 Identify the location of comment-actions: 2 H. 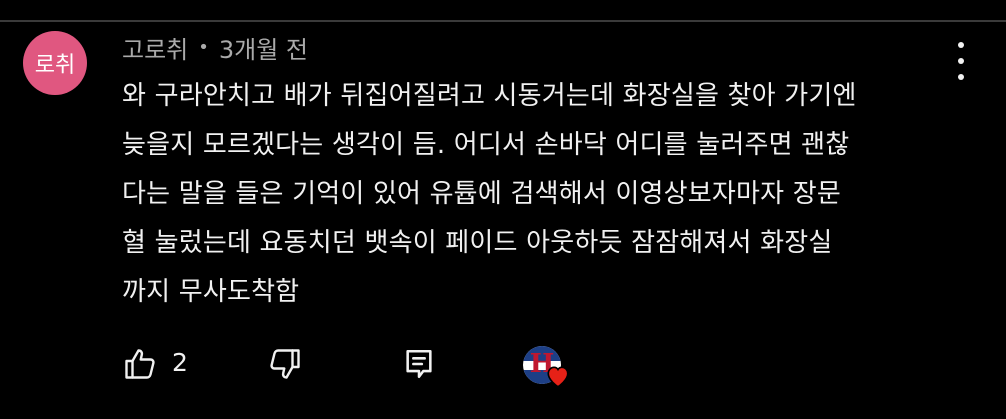
(382, 365).